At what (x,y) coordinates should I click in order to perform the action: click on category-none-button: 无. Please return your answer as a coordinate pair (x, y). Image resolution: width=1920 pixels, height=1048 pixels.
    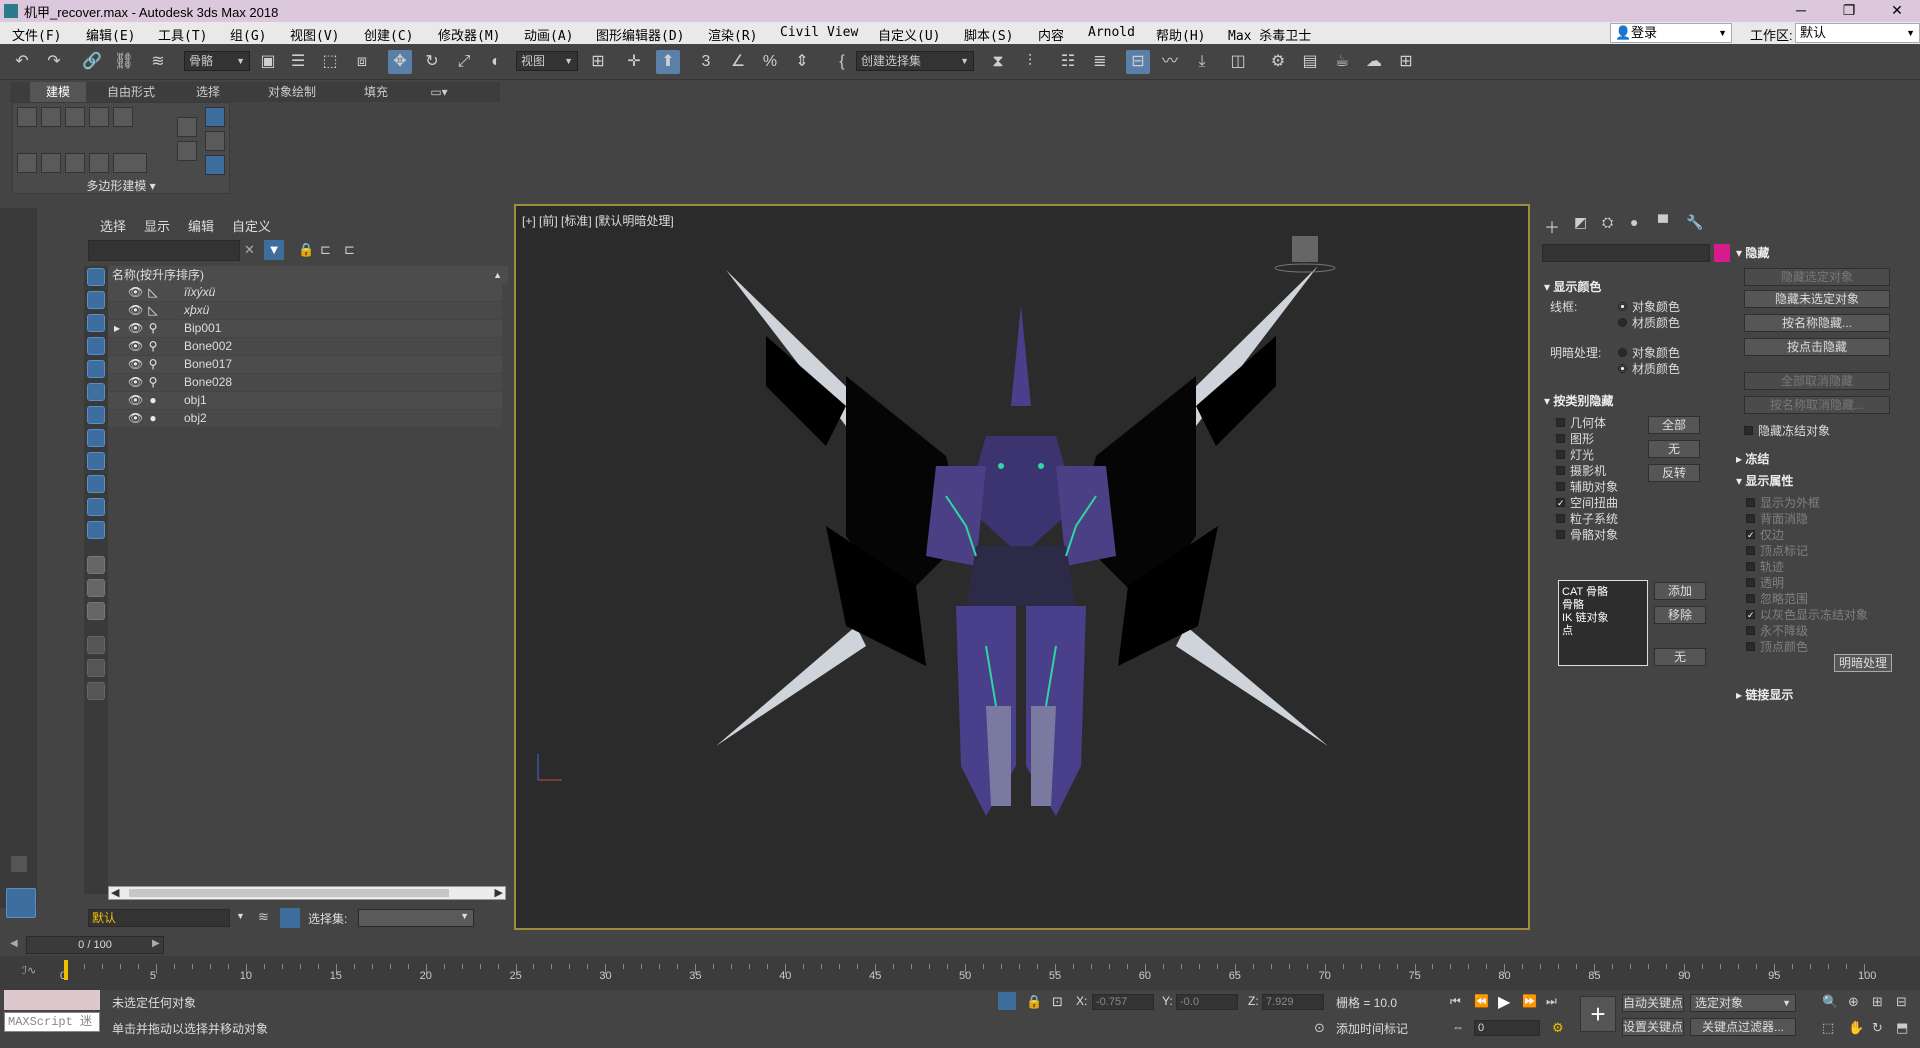
    Looking at the image, I should click on (1674, 449).